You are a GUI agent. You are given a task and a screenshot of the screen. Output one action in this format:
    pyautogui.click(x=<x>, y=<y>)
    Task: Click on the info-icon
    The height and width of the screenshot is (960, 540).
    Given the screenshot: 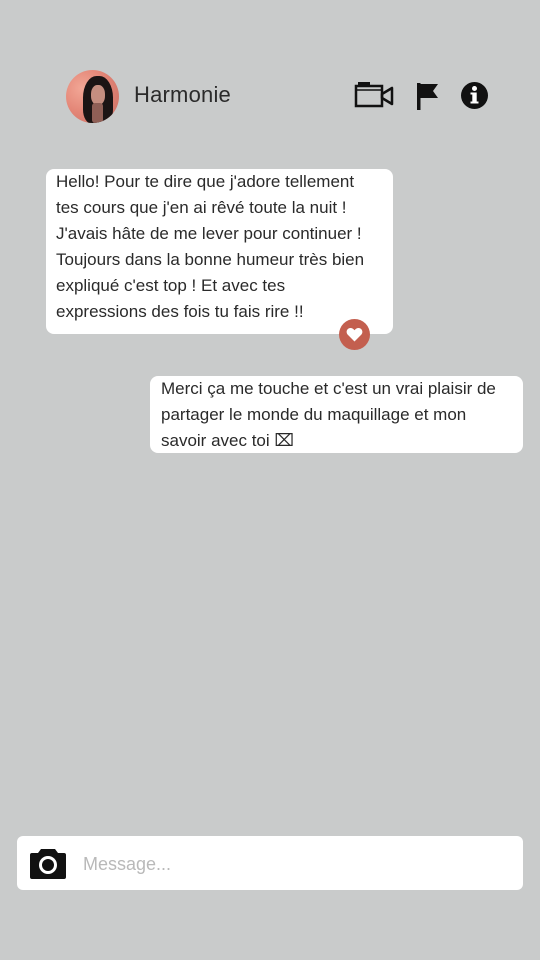 What is the action you would take?
    pyautogui.click(x=474, y=95)
    